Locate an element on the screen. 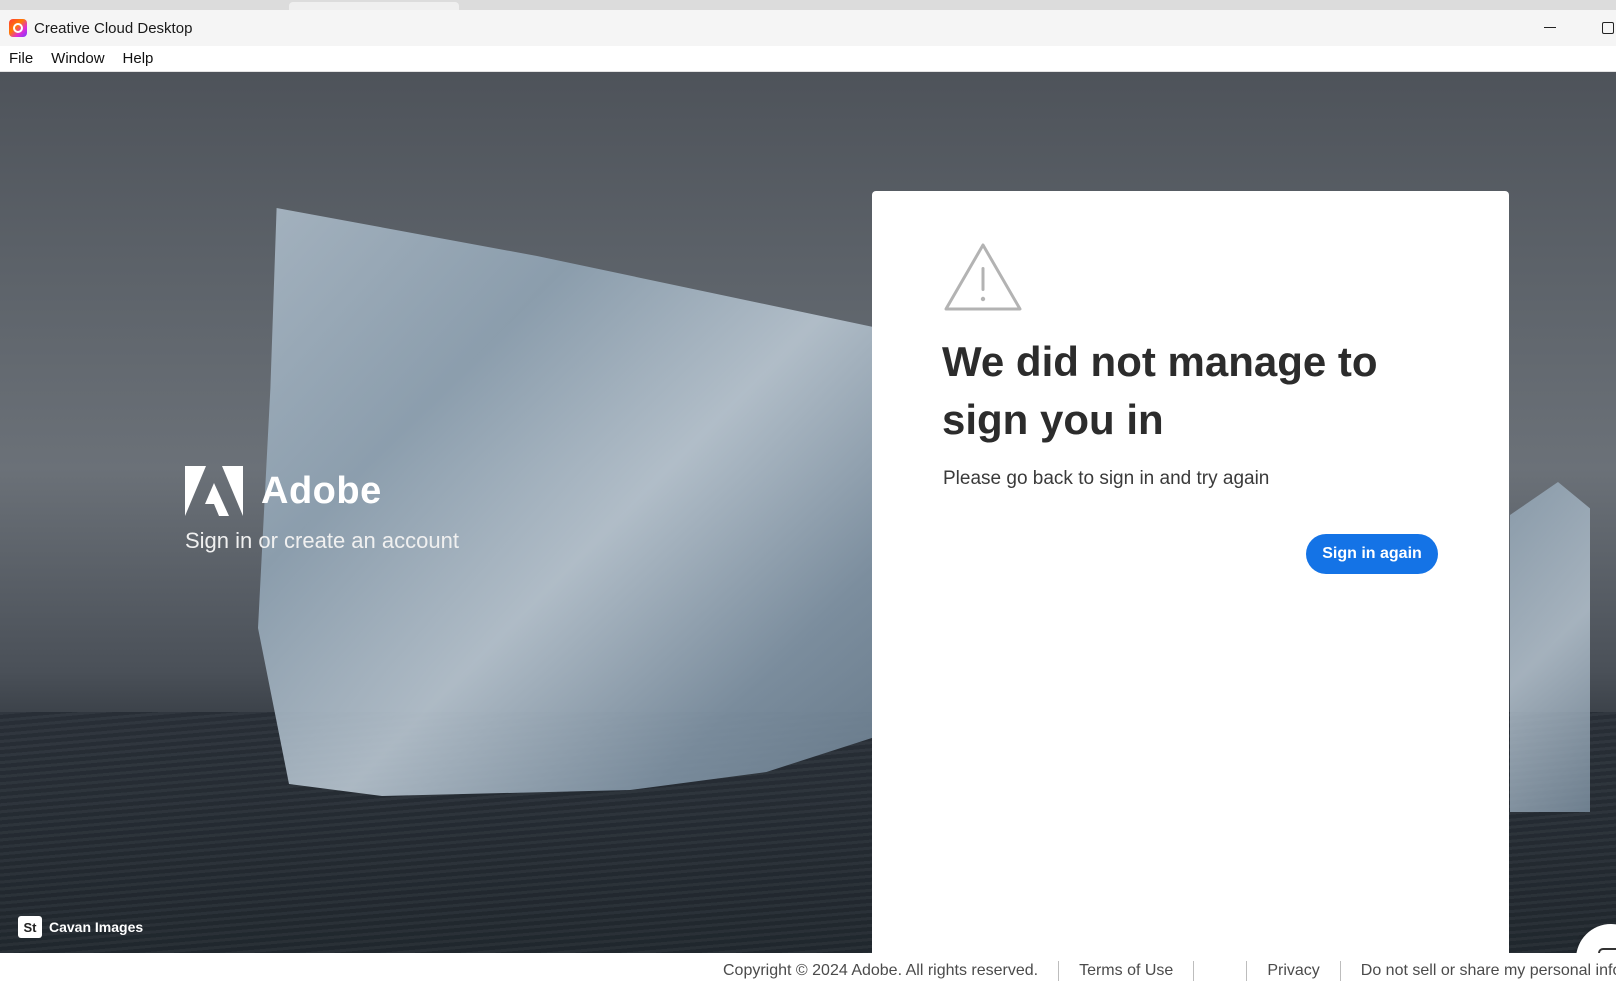  maximize-icon is located at coordinates (1608, 28).